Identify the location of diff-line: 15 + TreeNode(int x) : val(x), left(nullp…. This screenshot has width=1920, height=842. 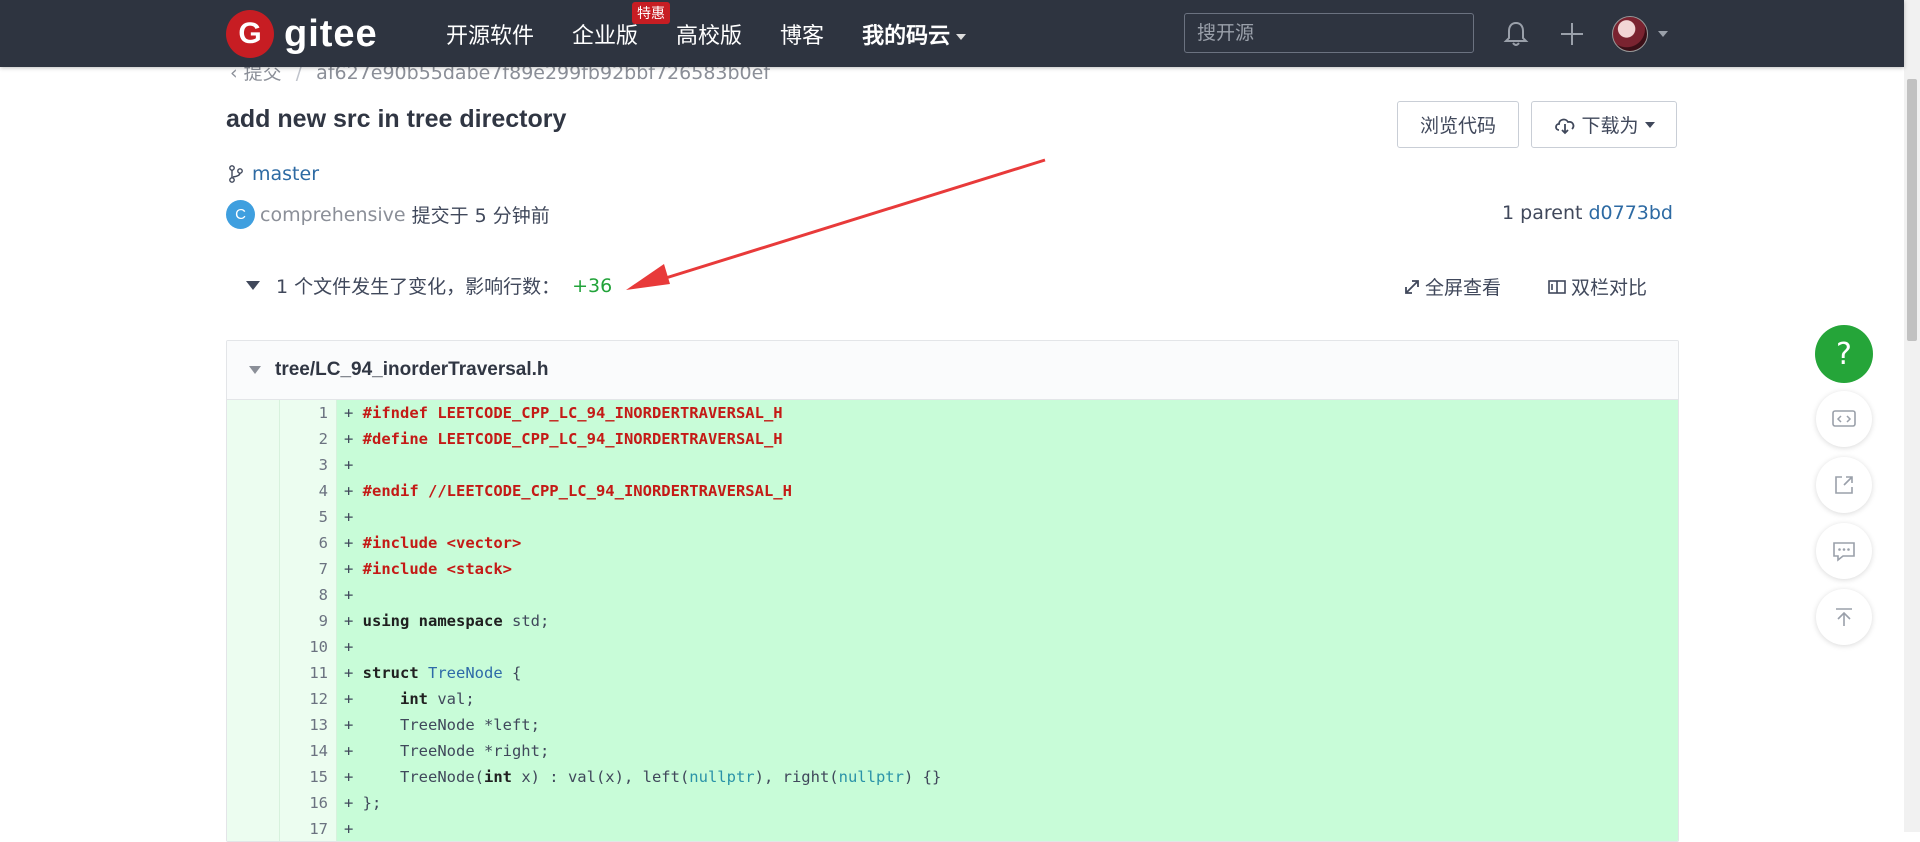
(952, 777).